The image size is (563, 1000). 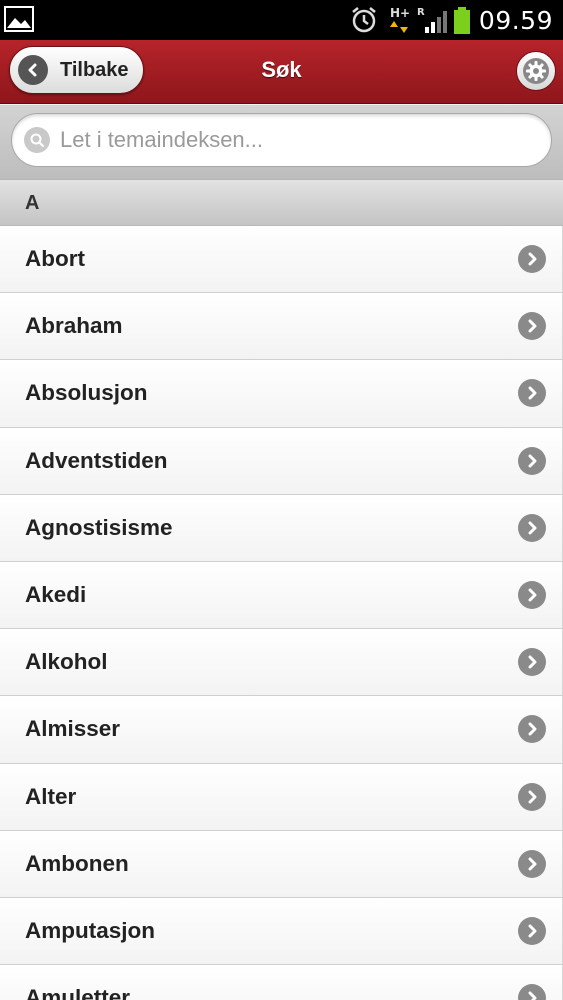 I want to click on list-item: Adventstiden, so click(x=281, y=461).